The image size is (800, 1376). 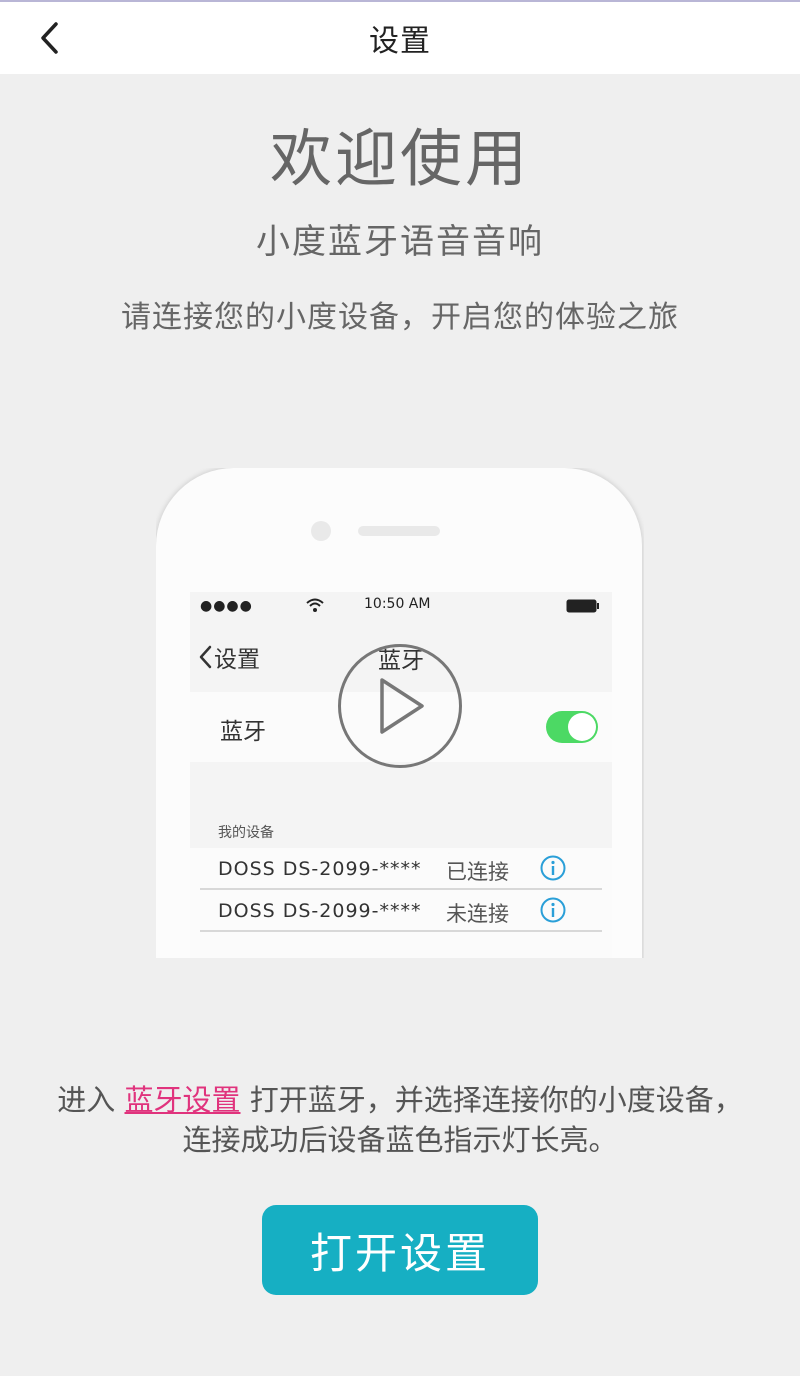 I want to click on nav-bar: 设置, so click(x=400, y=38).